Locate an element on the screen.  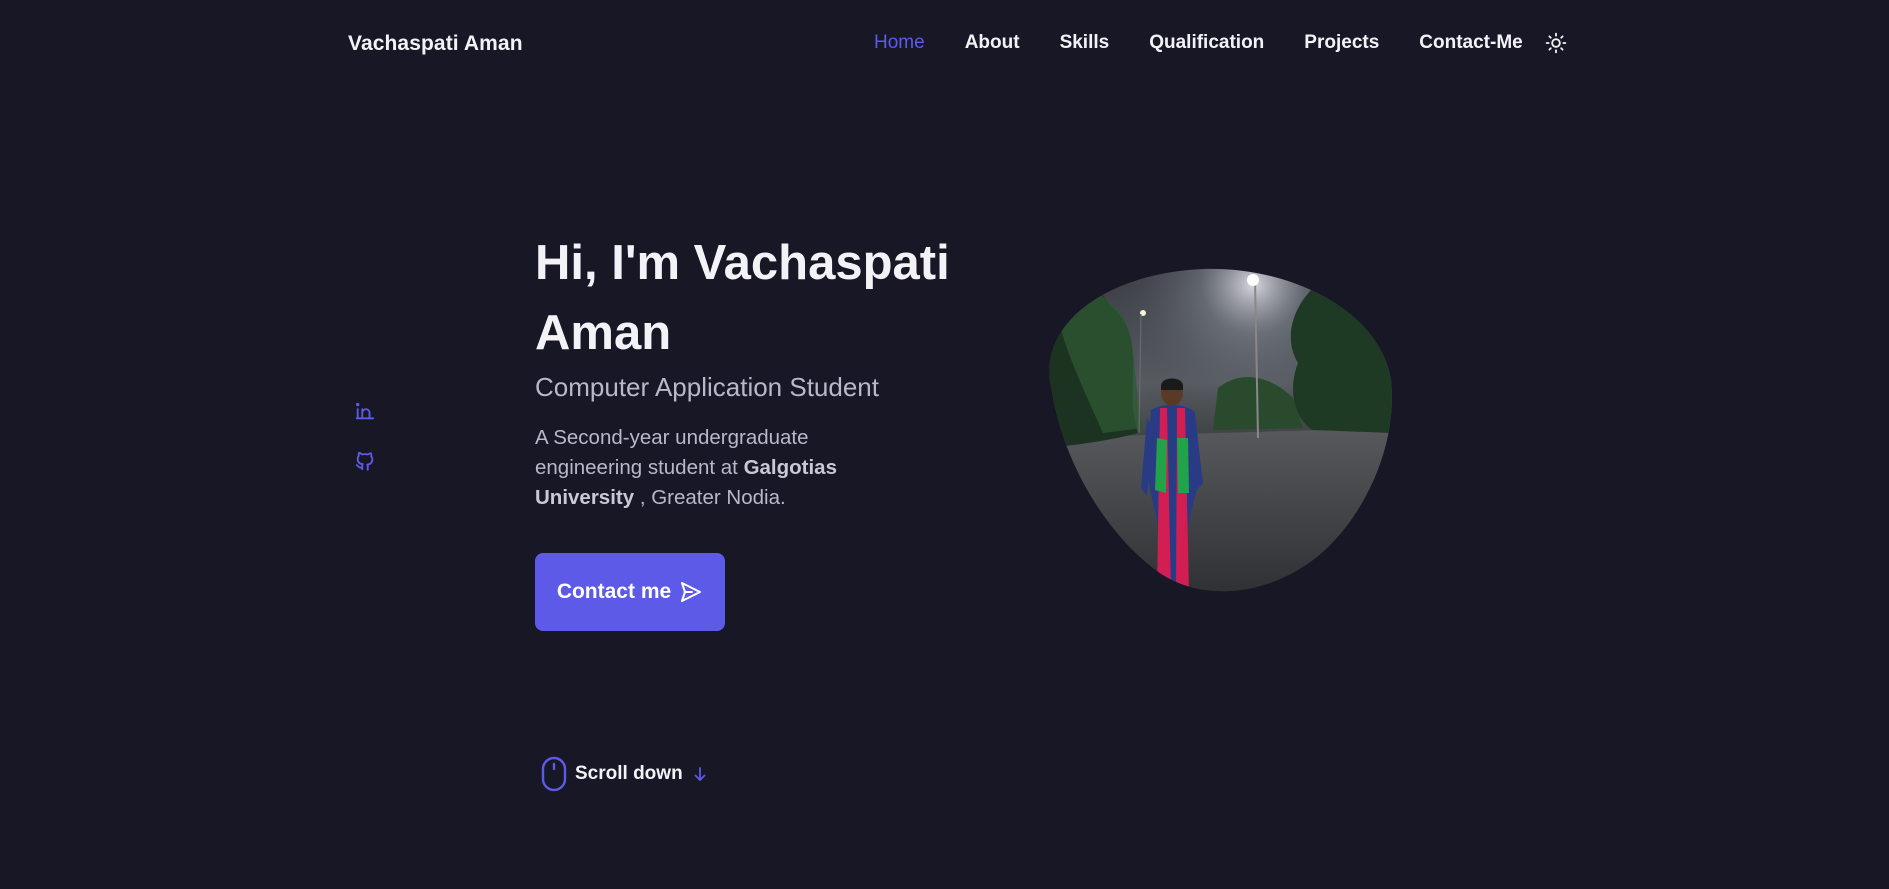
send-icon is located at coordinates (691, 592).